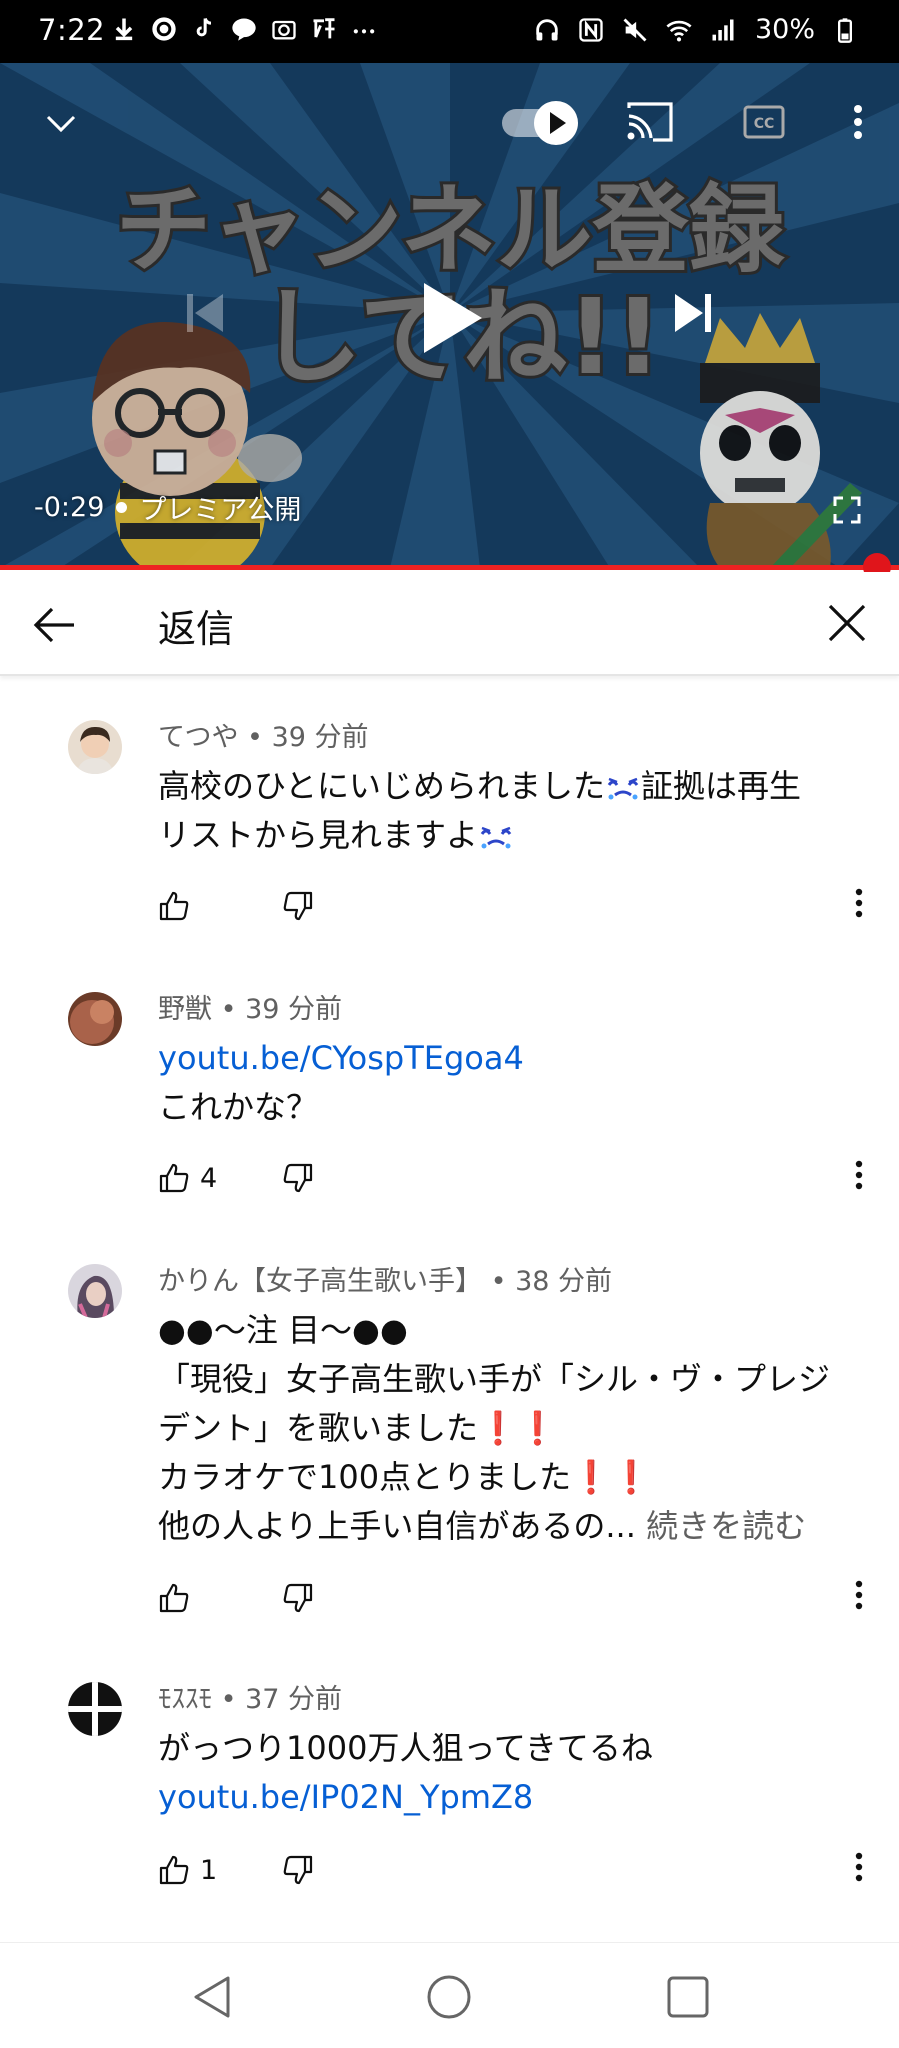 This screenshot has width=899, height=2048. I want to click on replies-header: 返信, so click(449, 624).